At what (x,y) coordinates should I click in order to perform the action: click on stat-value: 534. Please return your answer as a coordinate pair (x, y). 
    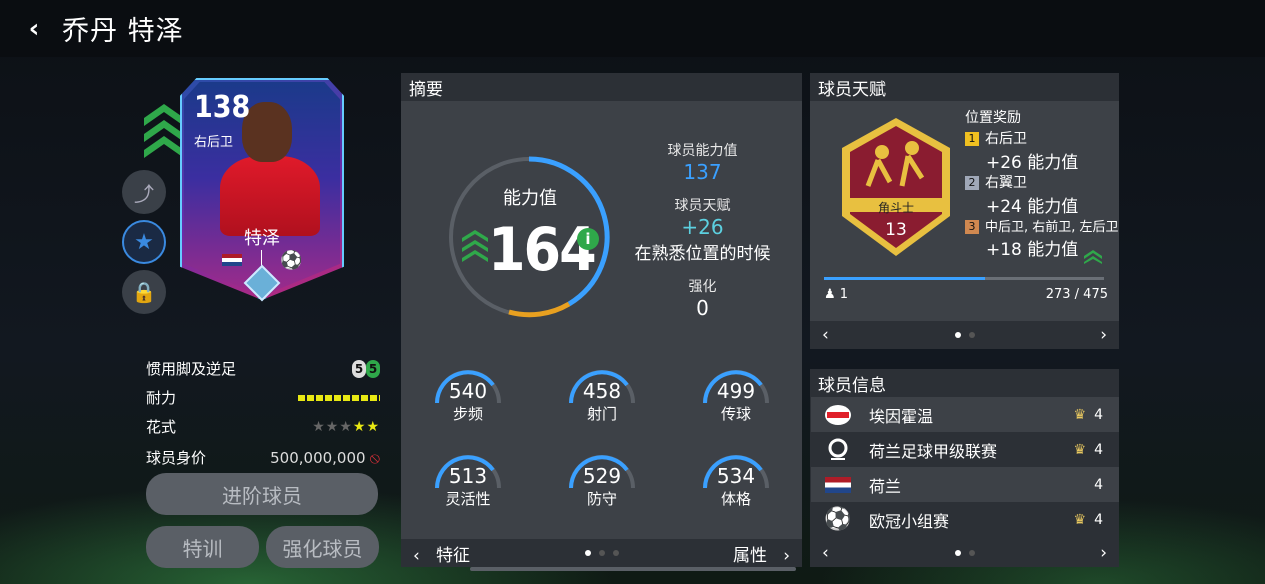
    Looking at the image, I should click on (736, 476).